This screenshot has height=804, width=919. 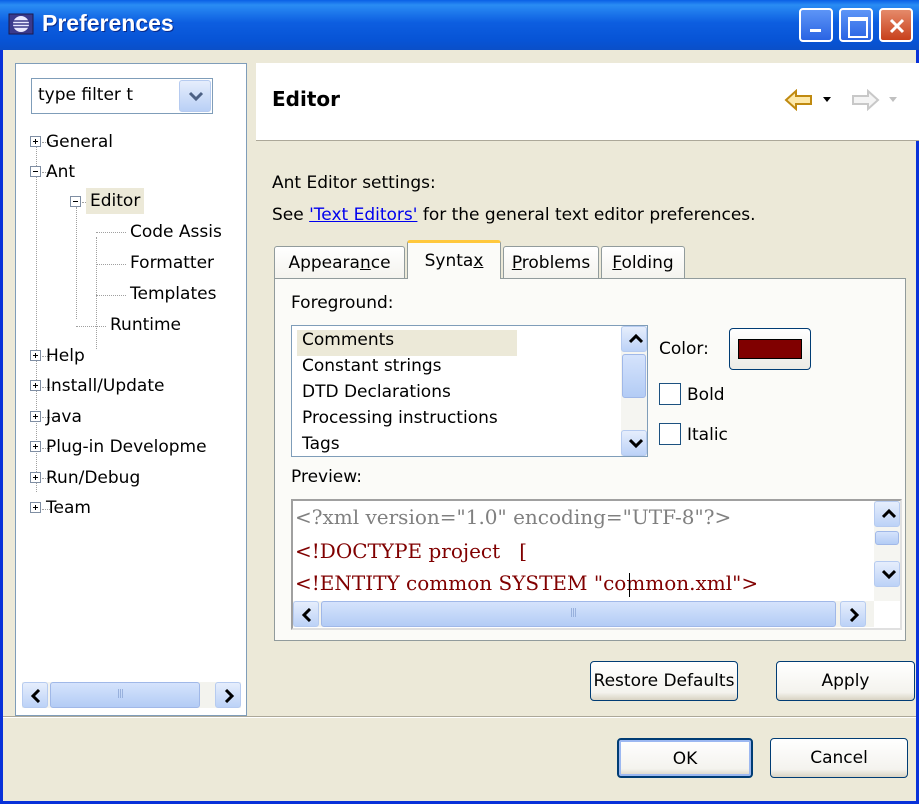 What do you see at coordinates (887, 551) in the screenshot?
I see `preview-vertical-scrollbar` at bounding box center [887, 551].